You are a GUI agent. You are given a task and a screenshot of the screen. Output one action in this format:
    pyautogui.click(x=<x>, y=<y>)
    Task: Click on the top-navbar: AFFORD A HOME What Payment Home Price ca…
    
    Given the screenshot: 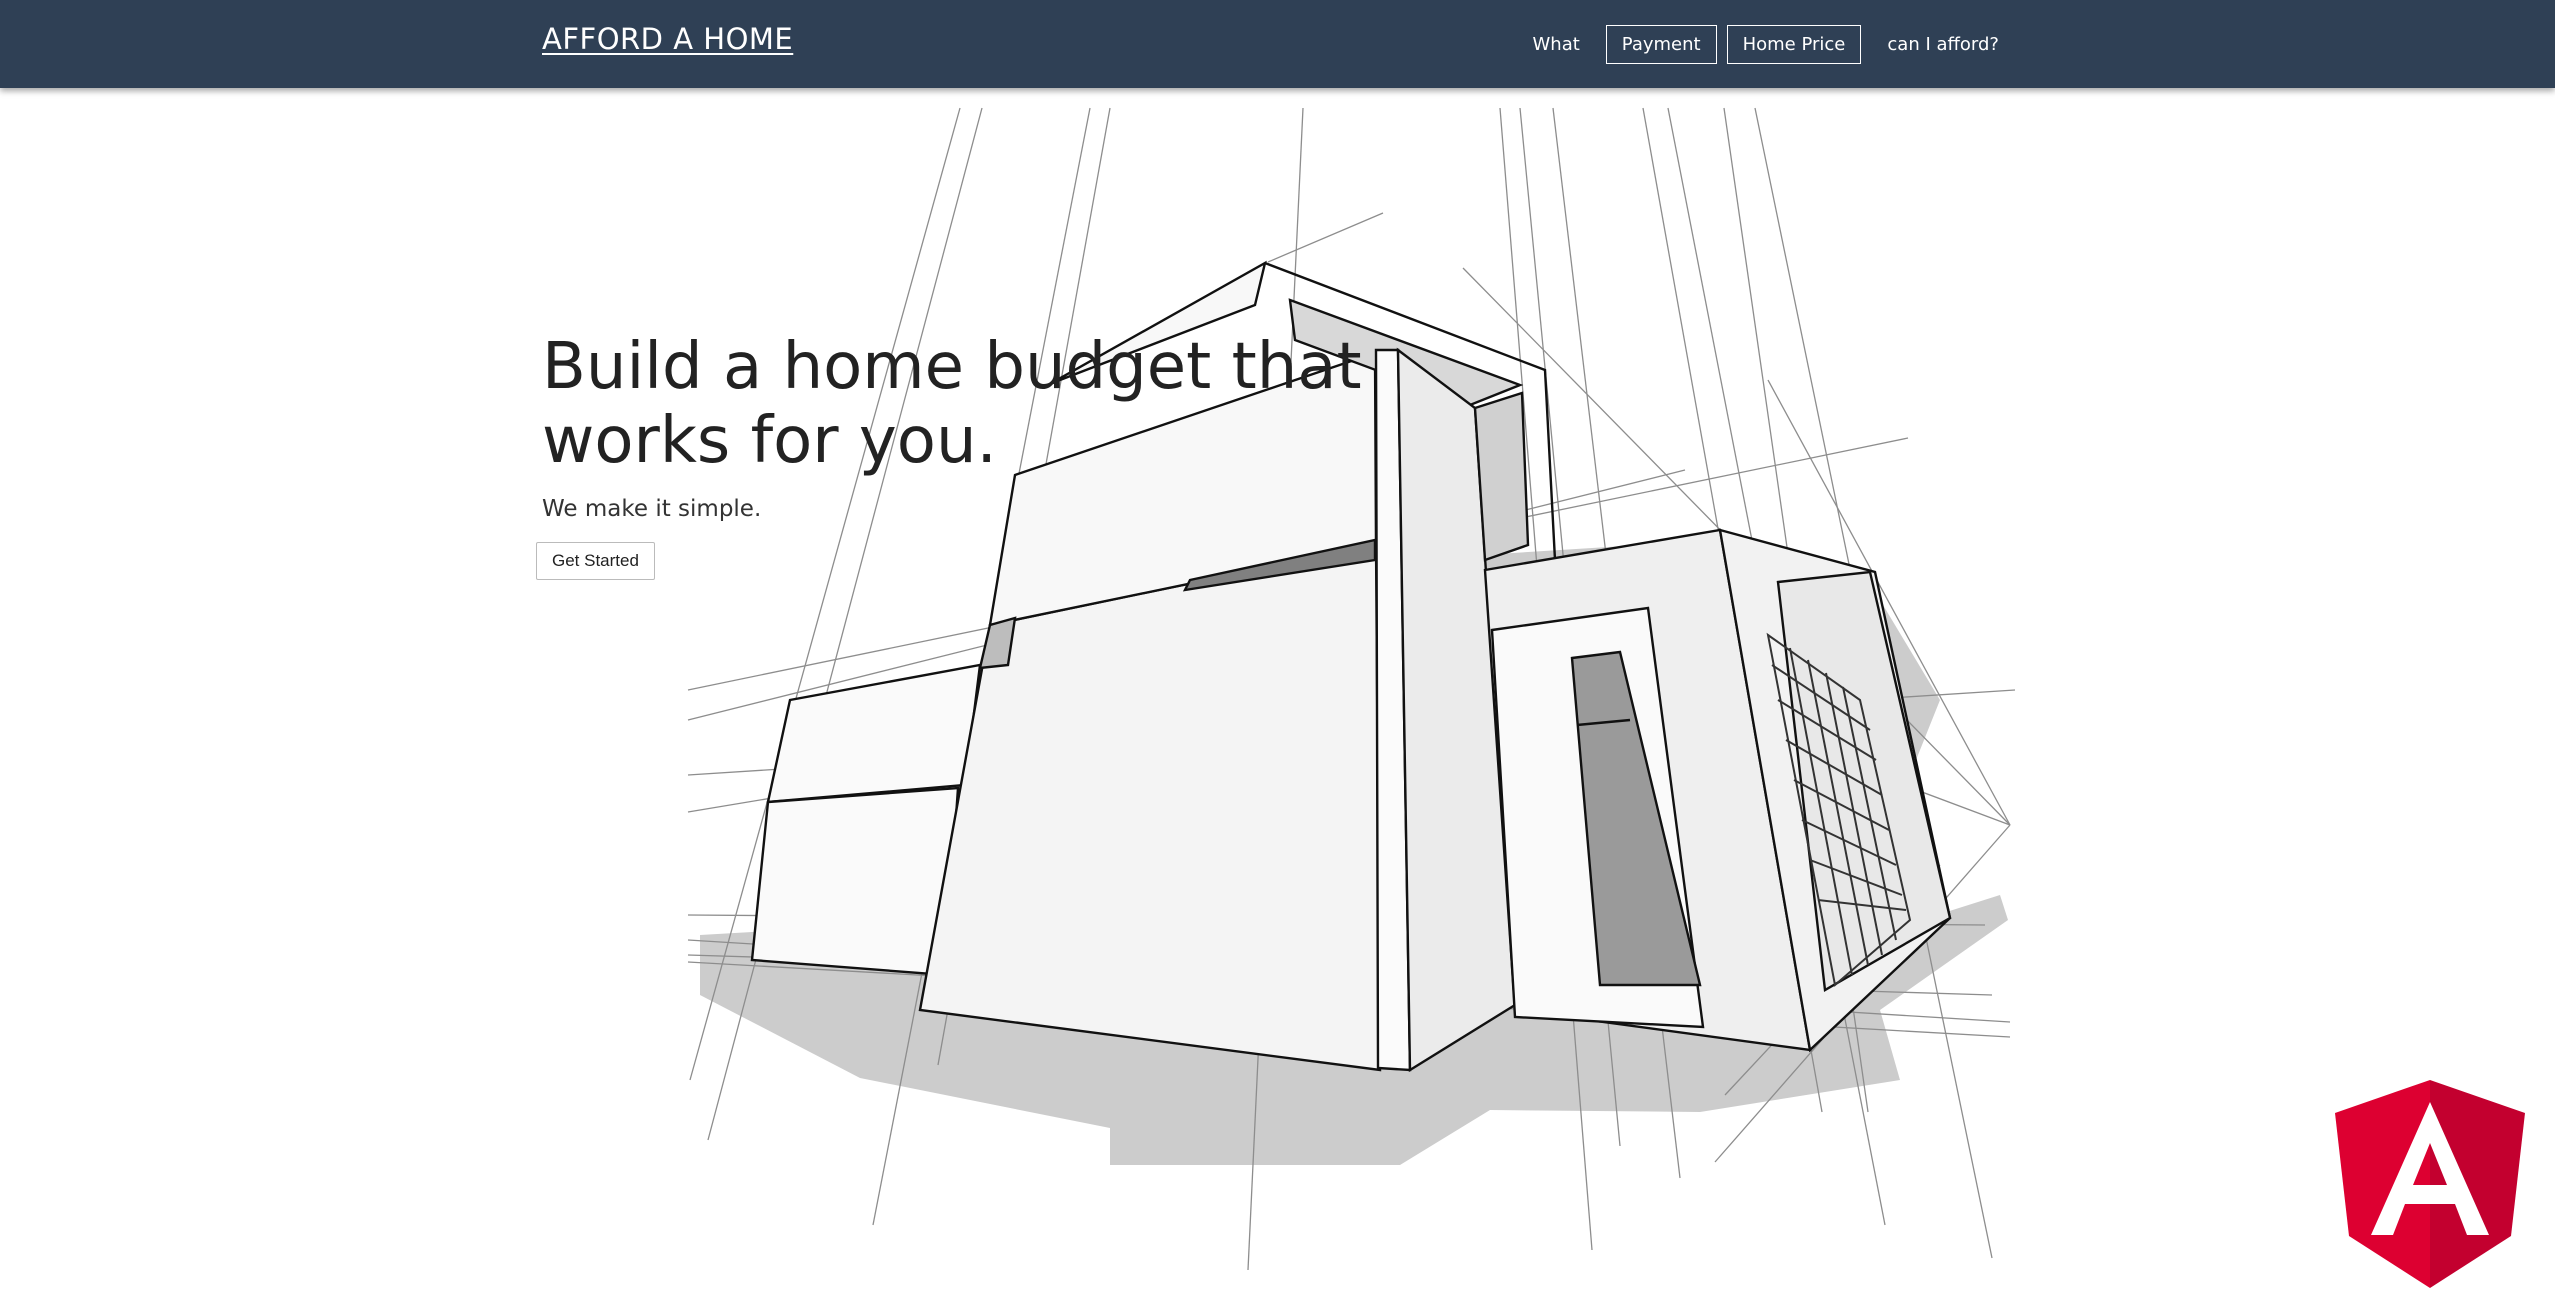 What is the action you would take?
    pyautogui.click(x=1277, y=44)
    